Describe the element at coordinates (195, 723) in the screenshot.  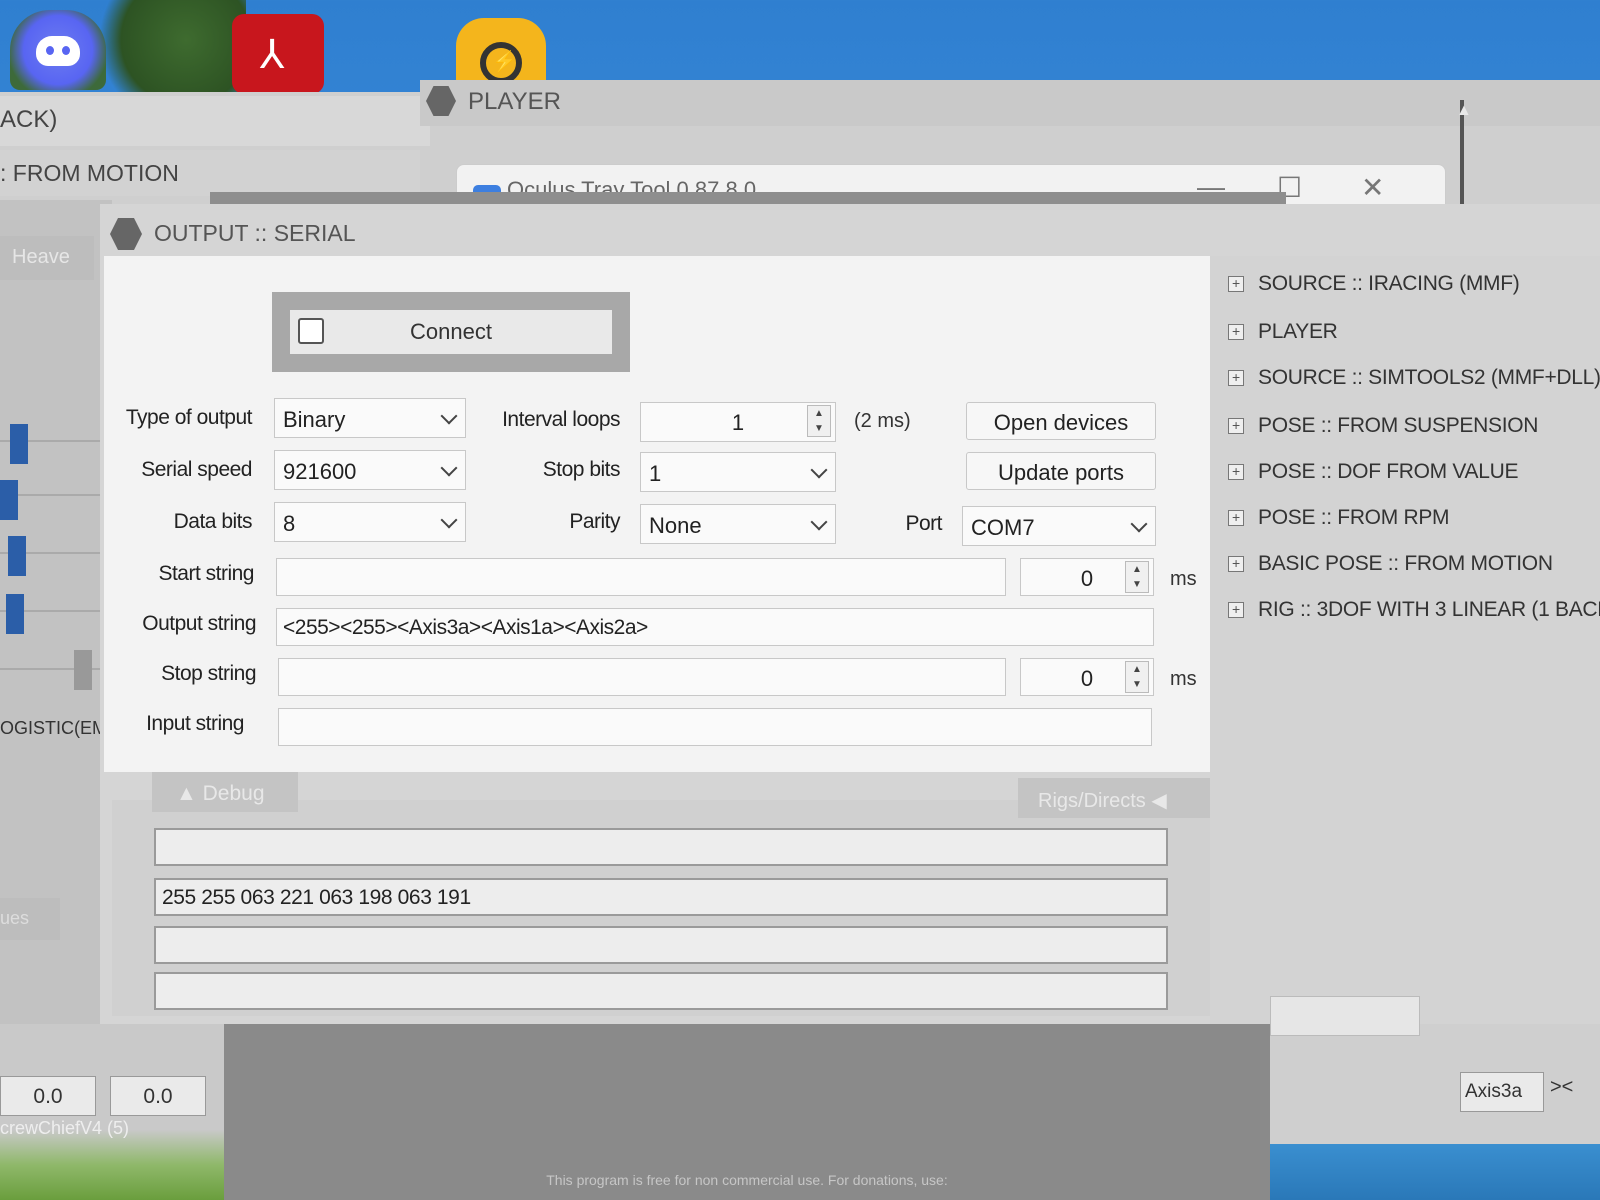
I see `input-string-label: Input string` at that location.